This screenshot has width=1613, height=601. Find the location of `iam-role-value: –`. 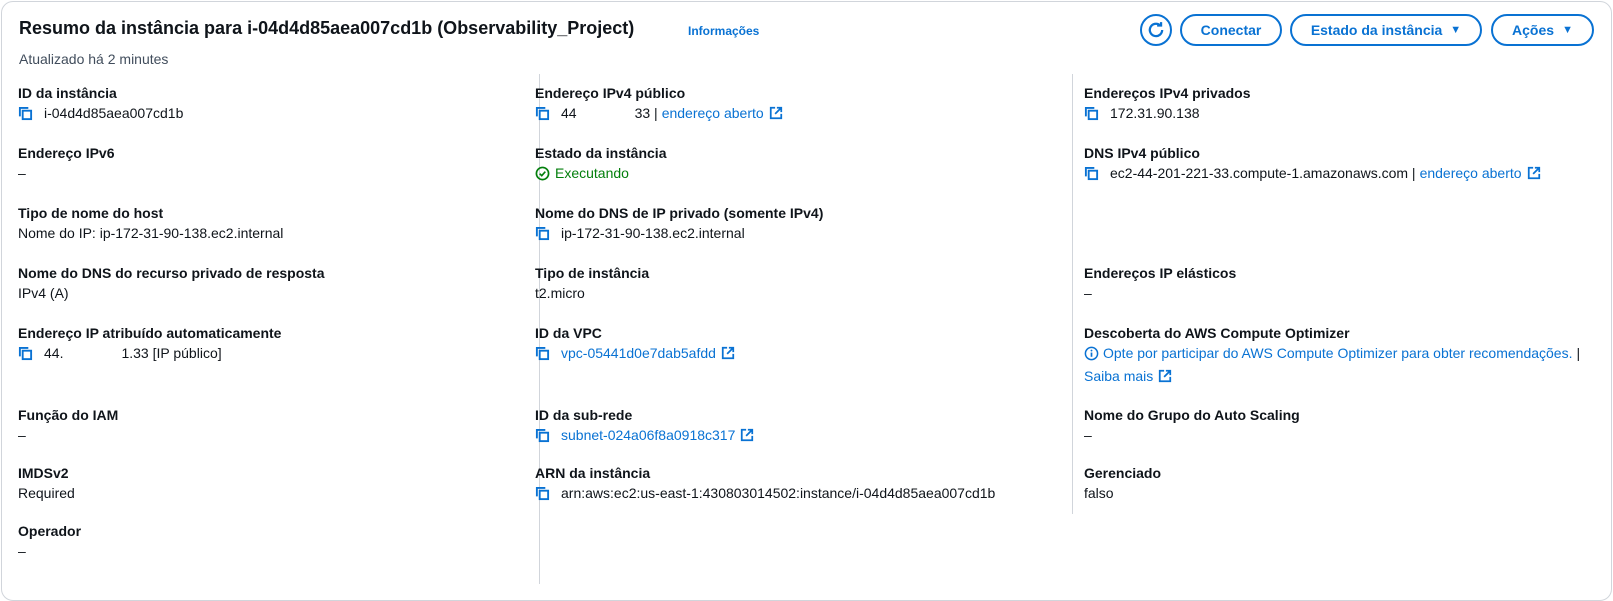

iam-role-value: – is located at coordinates (22, 435).